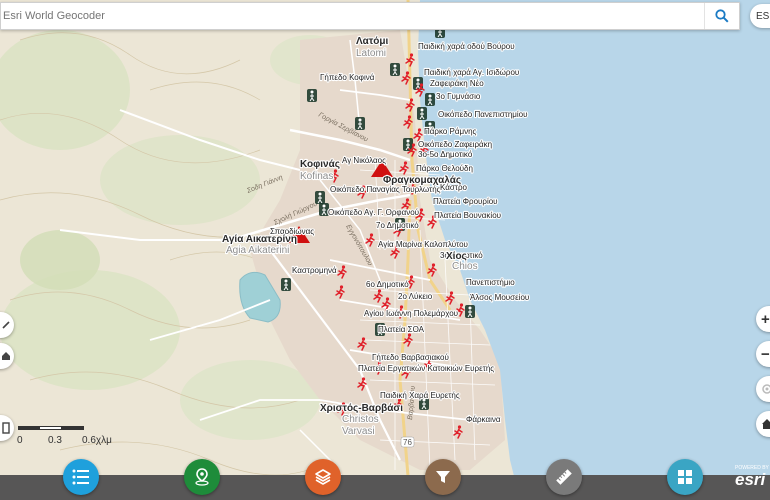 The height and width of the screenshot is (500, 770). Describe the element at coordinates (314, 270) in the screenshot. I see `poi-label: Καστρομηνά` at that location.